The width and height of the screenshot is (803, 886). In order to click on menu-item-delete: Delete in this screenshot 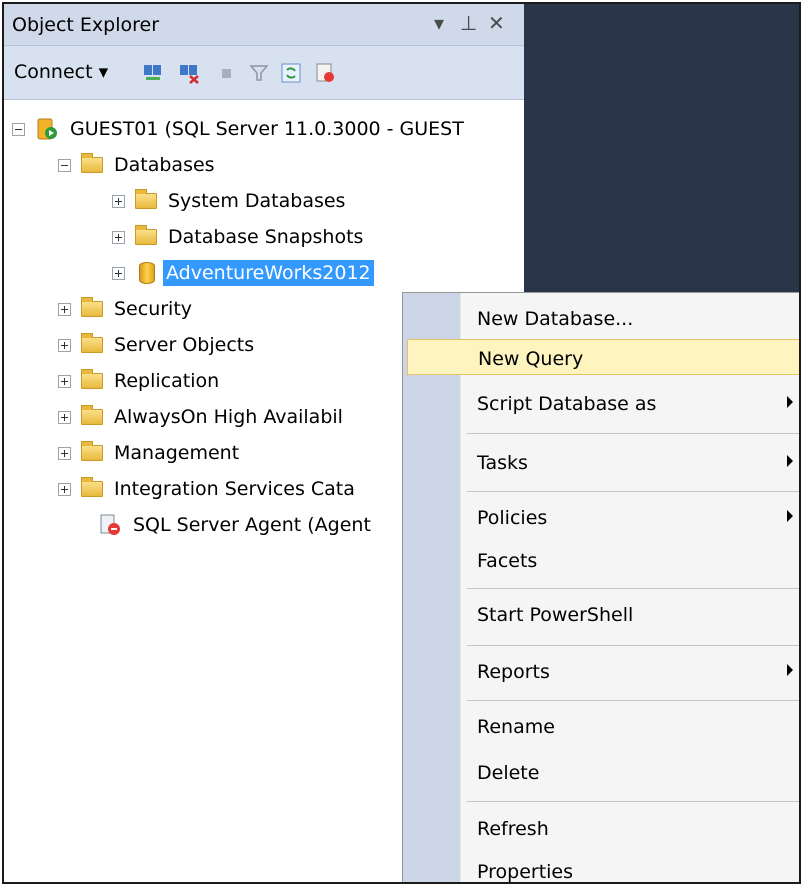, I will do `click(603, 772)`.